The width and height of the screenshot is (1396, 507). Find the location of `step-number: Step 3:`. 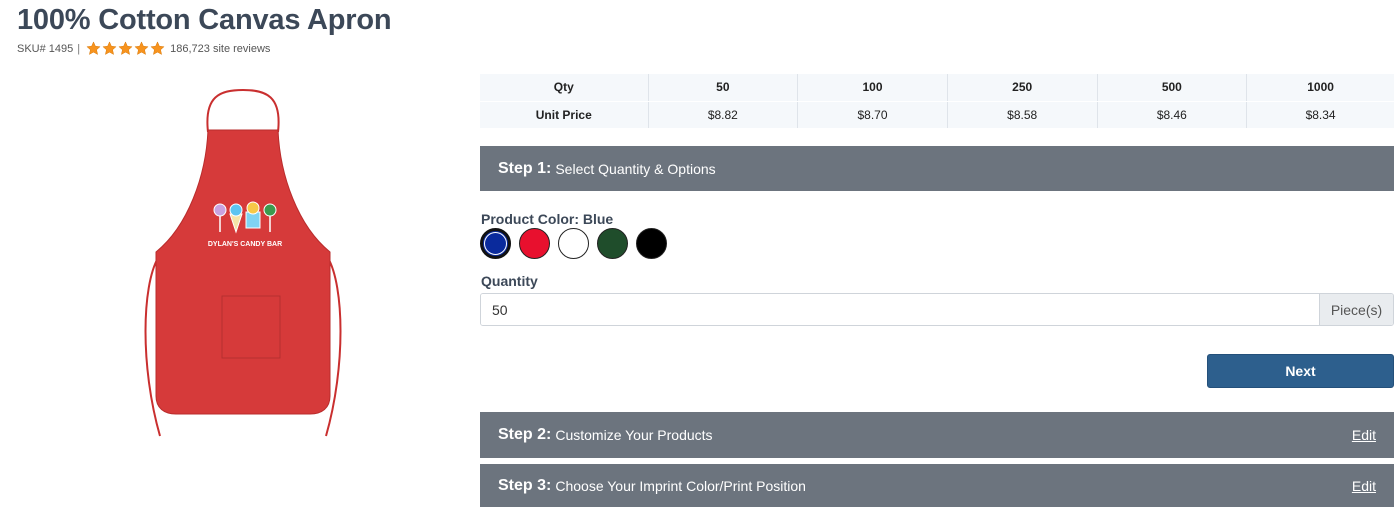

step-number: Step 3: is located at coordinates (525, 485).